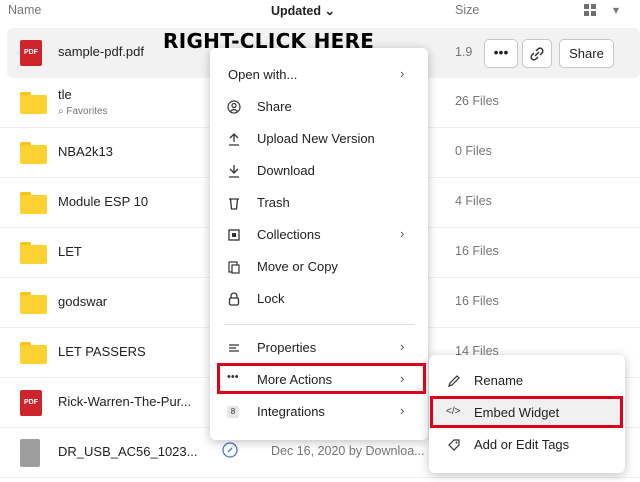 The image size is (640, 482). I want to click on menu-item-label: Upload New Version, so click(316, 138).